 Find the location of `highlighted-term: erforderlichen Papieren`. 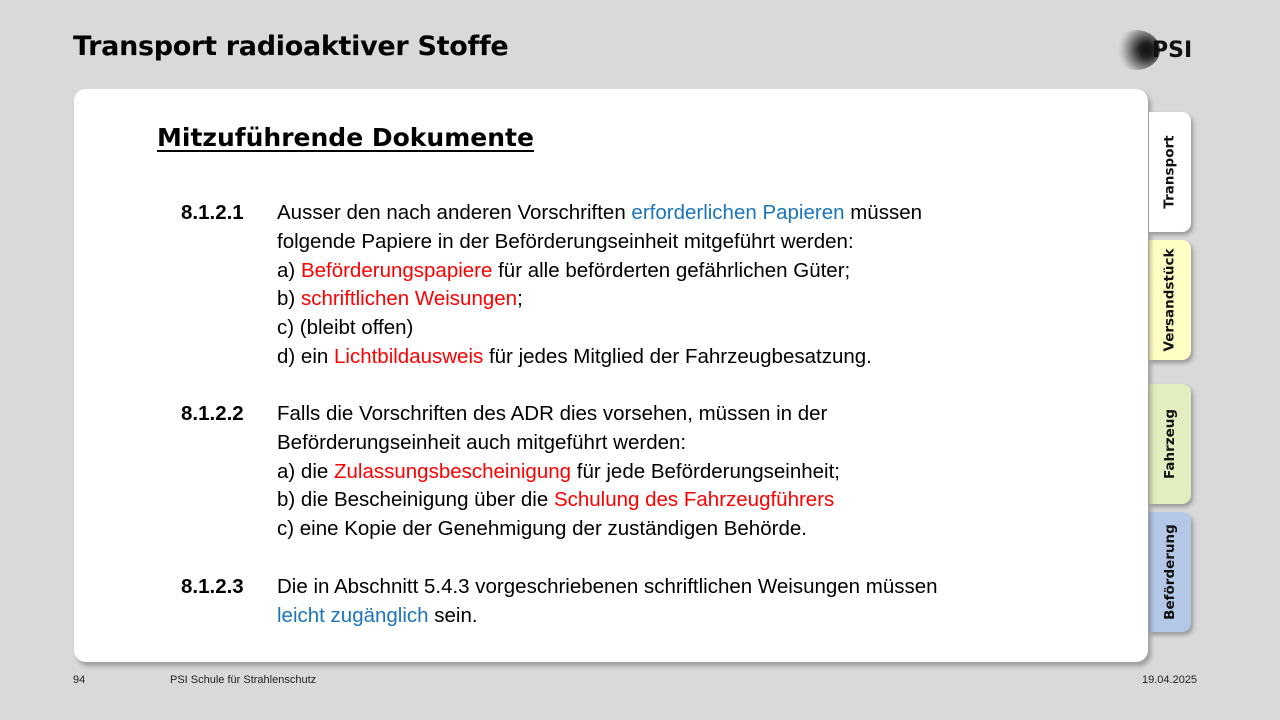

highlighted-term: erforderlichen Papieren is located at coordinates (738, 212).